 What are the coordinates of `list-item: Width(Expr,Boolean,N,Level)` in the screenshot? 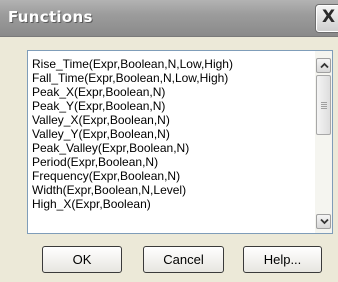 It's located at (173, 190).